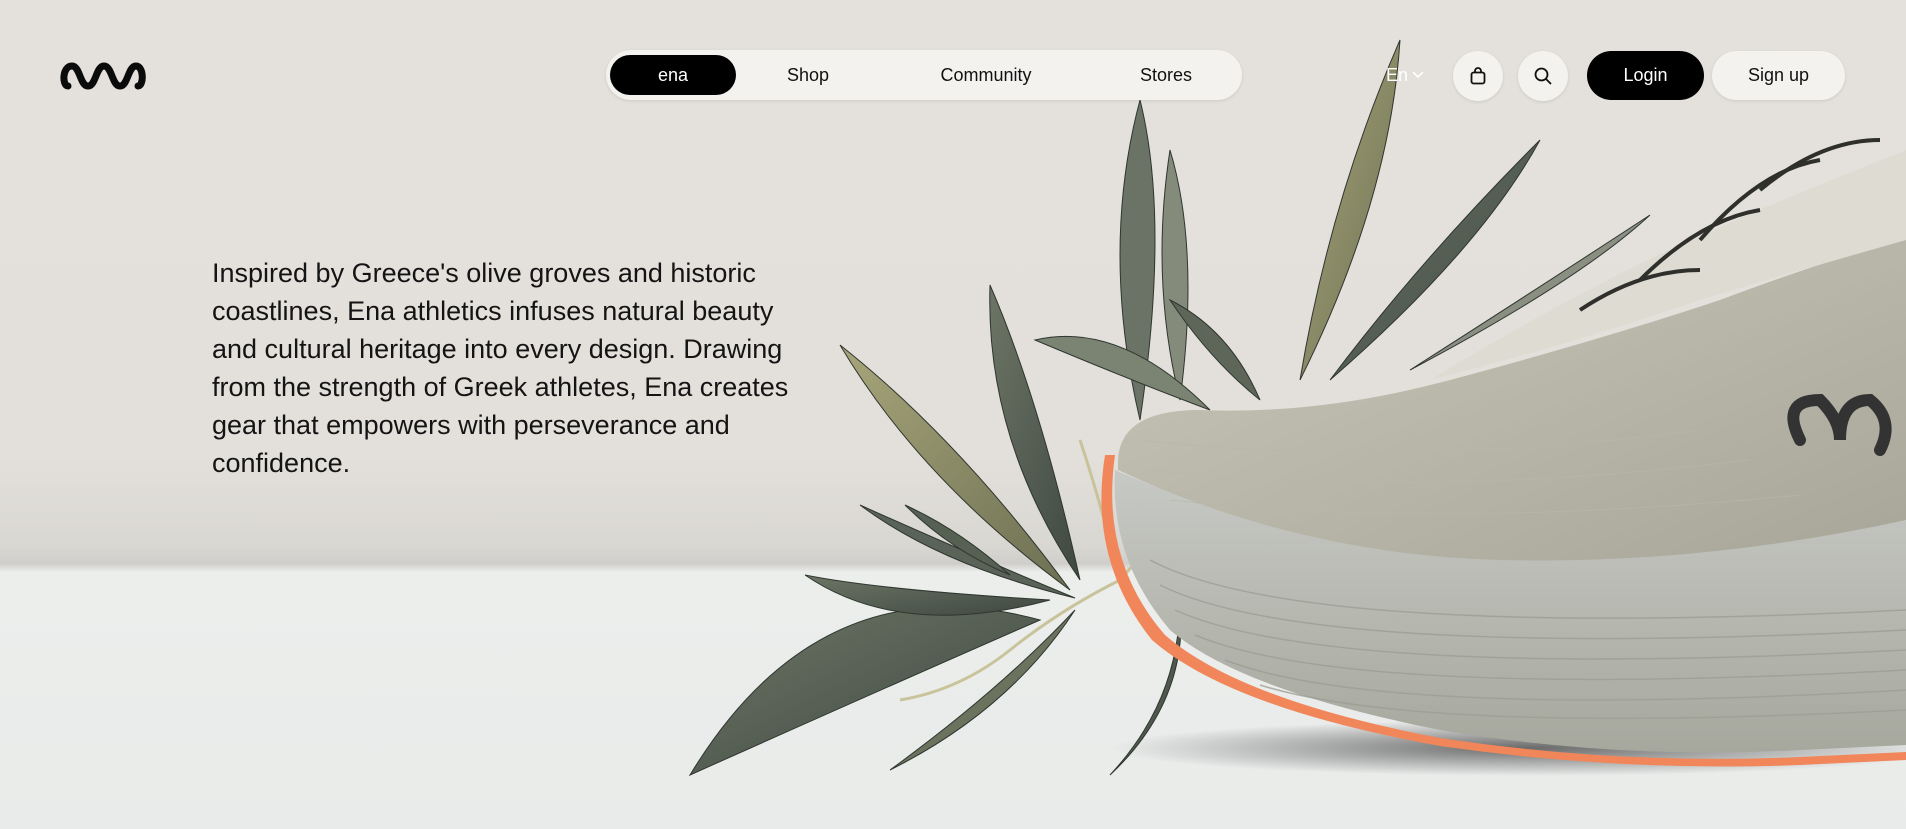 The width and height of the screenshot is (1906, 829). I want to click on shopping-bag-icon, so click(1478, 76).